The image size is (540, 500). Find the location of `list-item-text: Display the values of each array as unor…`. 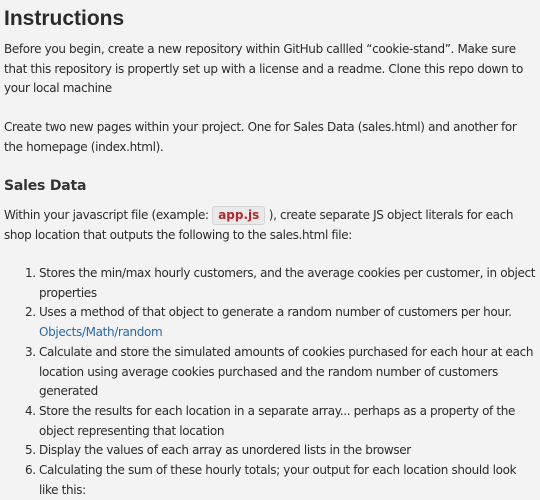

list-item-text: Display the values of each array as unor… is located at coordinates (225, 450).